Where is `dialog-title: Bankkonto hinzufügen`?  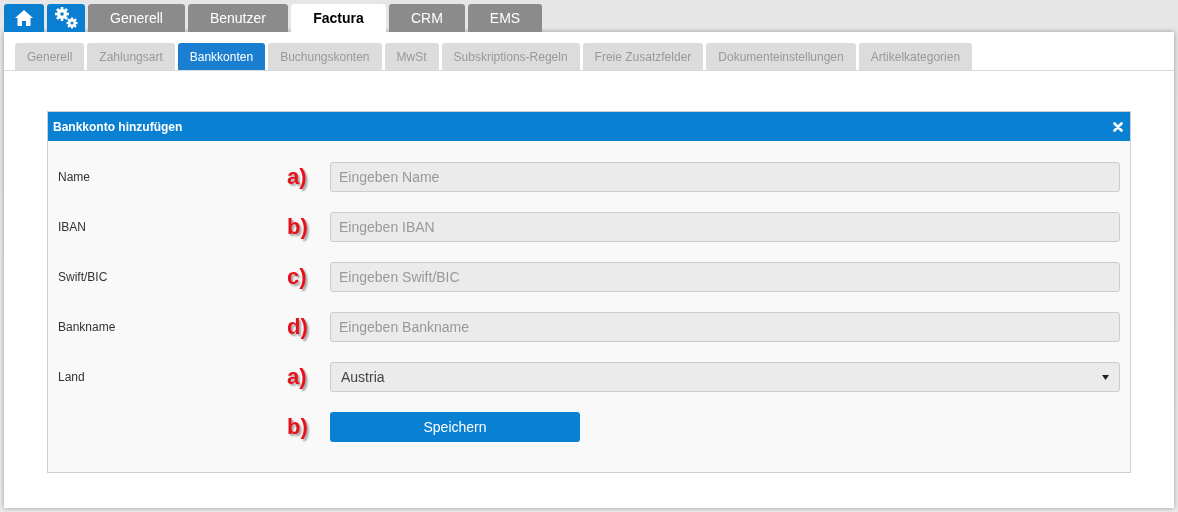
dialog-title: Bankkonto hinzufügen is located at coordinates (118, 127).